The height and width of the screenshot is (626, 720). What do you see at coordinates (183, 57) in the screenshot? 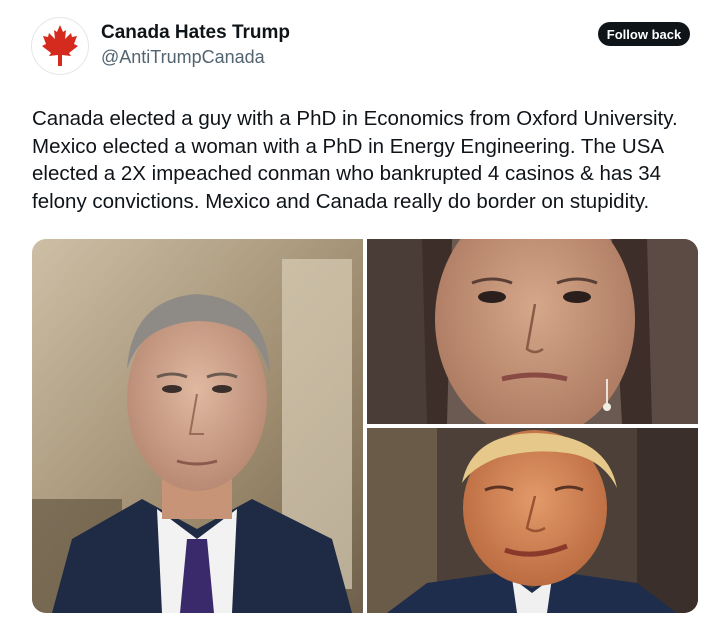
I see `author-handle: @AntiTrumpCanada` at bounding box center [183, 57].